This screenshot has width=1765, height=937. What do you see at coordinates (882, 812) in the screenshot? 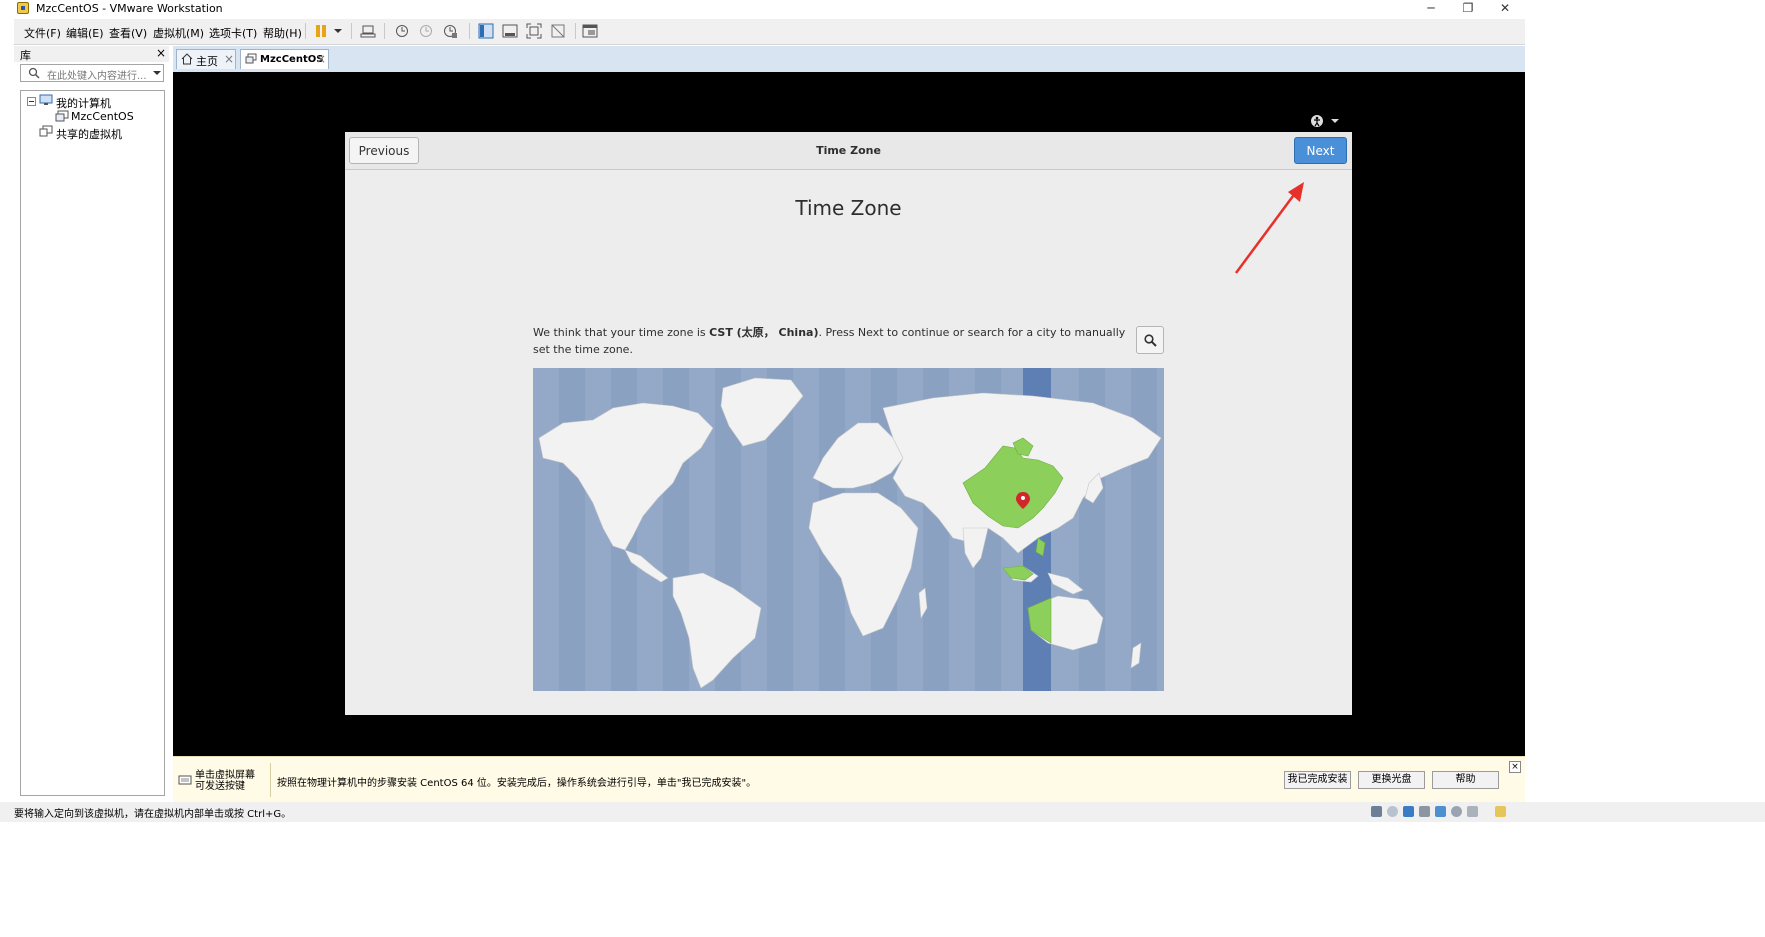
I see `status-bar: 要将输入定向到该虚拟机，请在虚拟机内部单击或按 Ctrl+G。` at bounding box center [882, 812].